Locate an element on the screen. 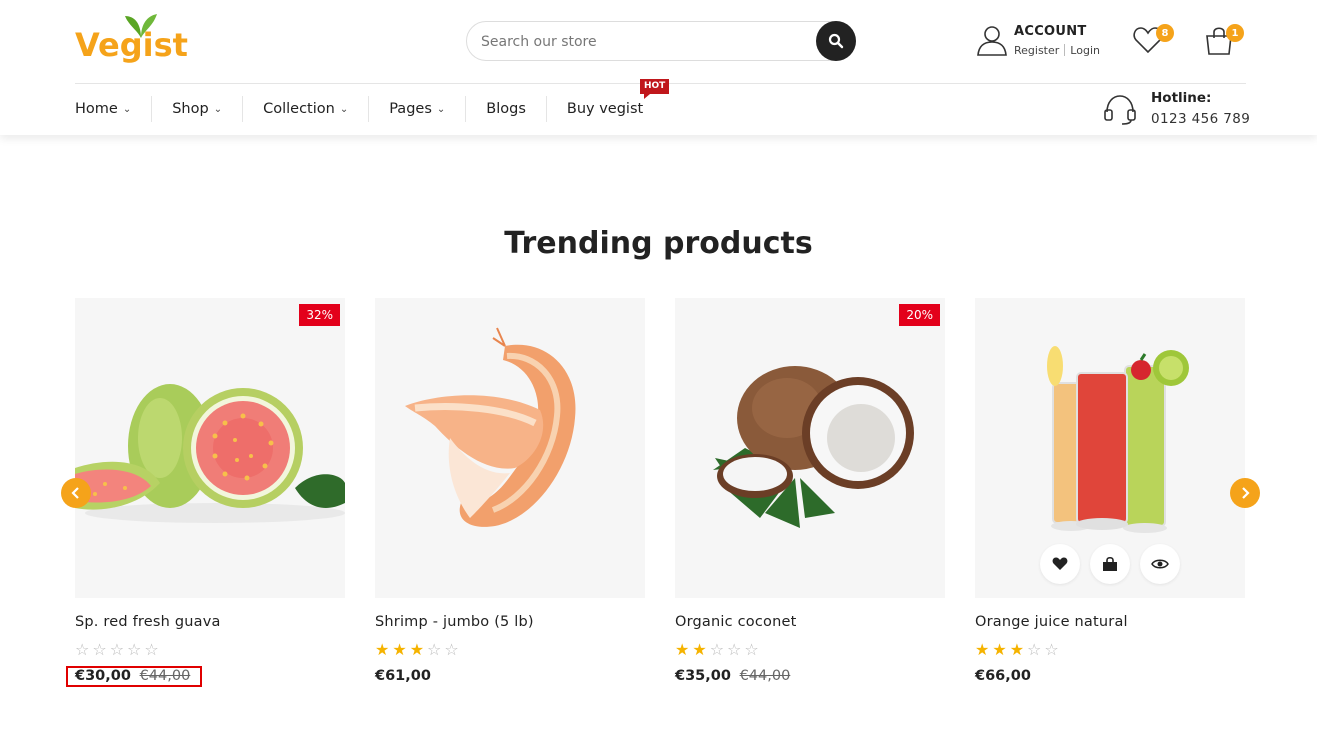  eye-icon is located at coordinates (1160, 564).